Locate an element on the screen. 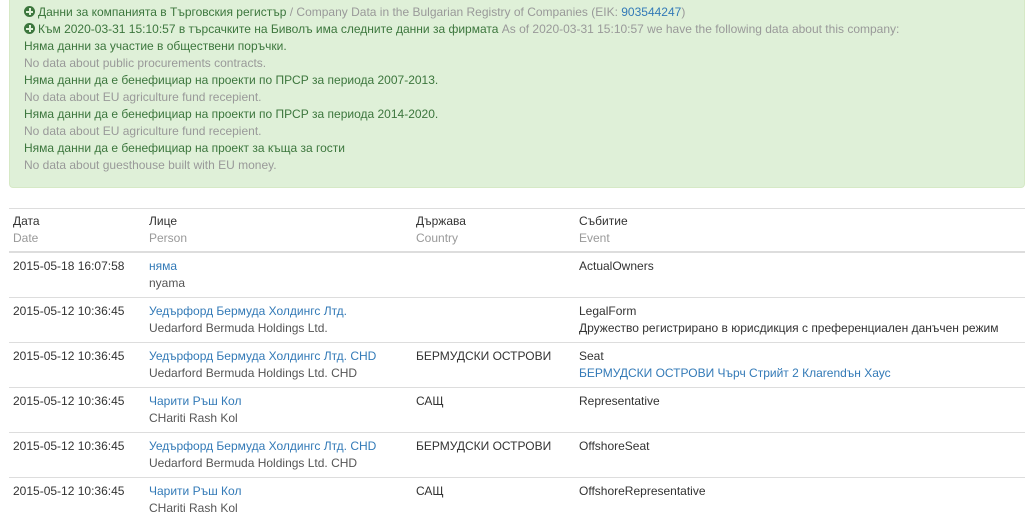 The height and width of the screenshot is (522, 1025). person-translit: Uedarford Bermuda Holdings Ltd. is located at coordinates (278, 328).